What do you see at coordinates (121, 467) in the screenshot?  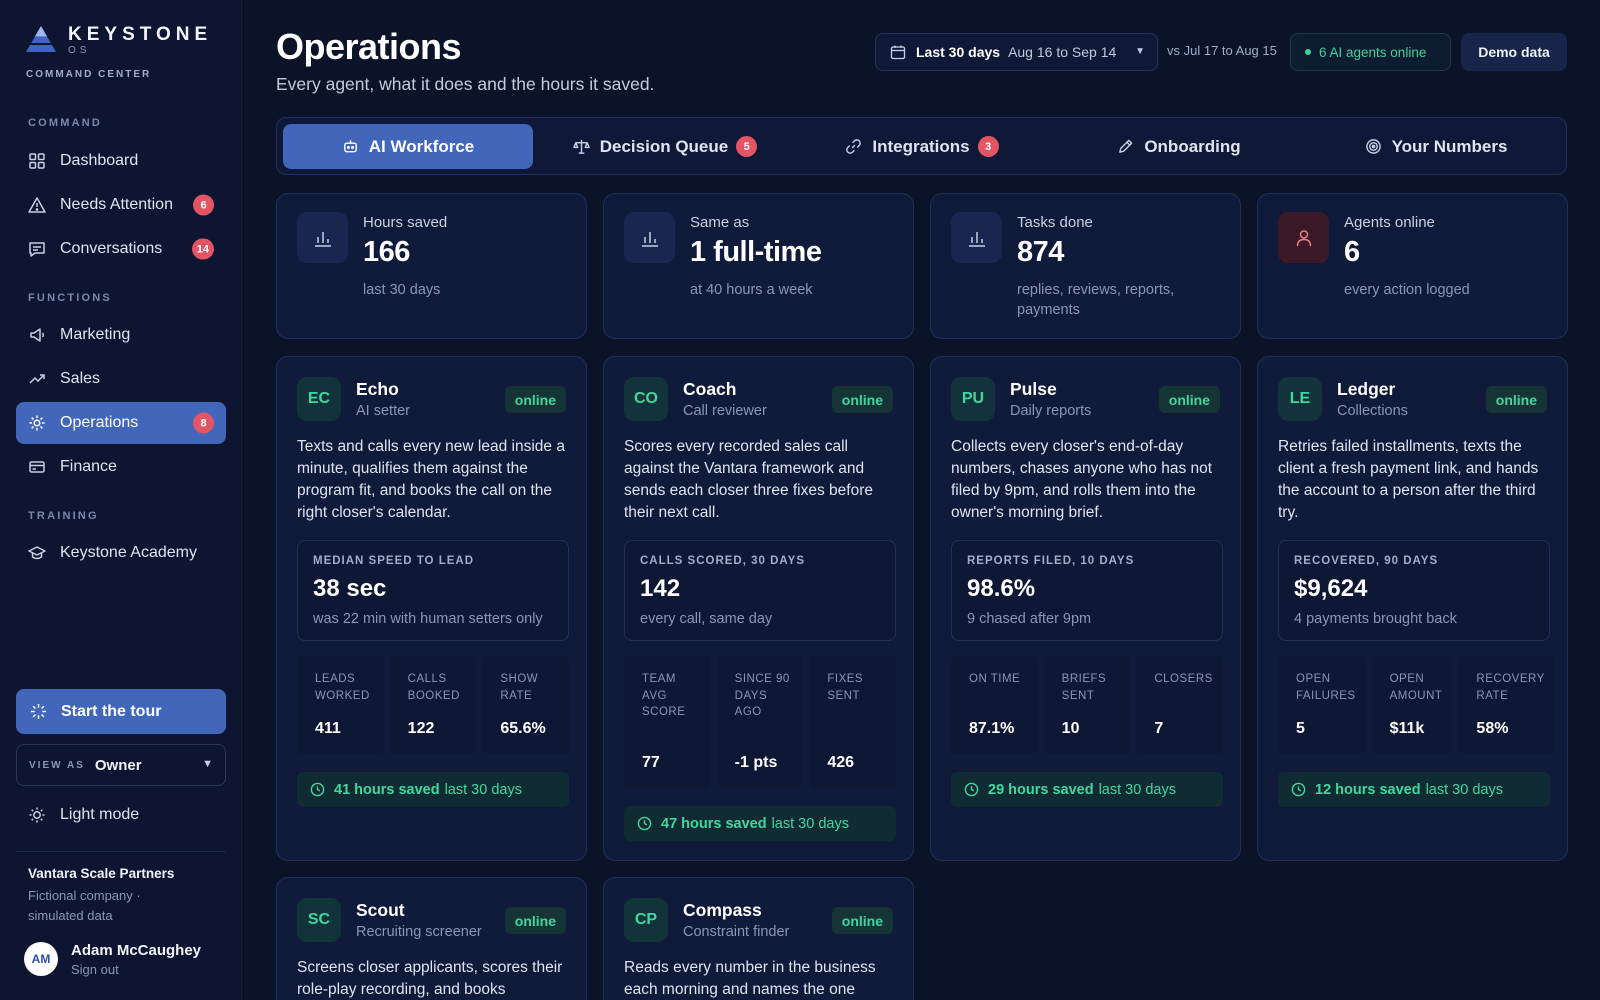 I see `sidebar-item-finance: Finance` at bounding box center [121, 467].